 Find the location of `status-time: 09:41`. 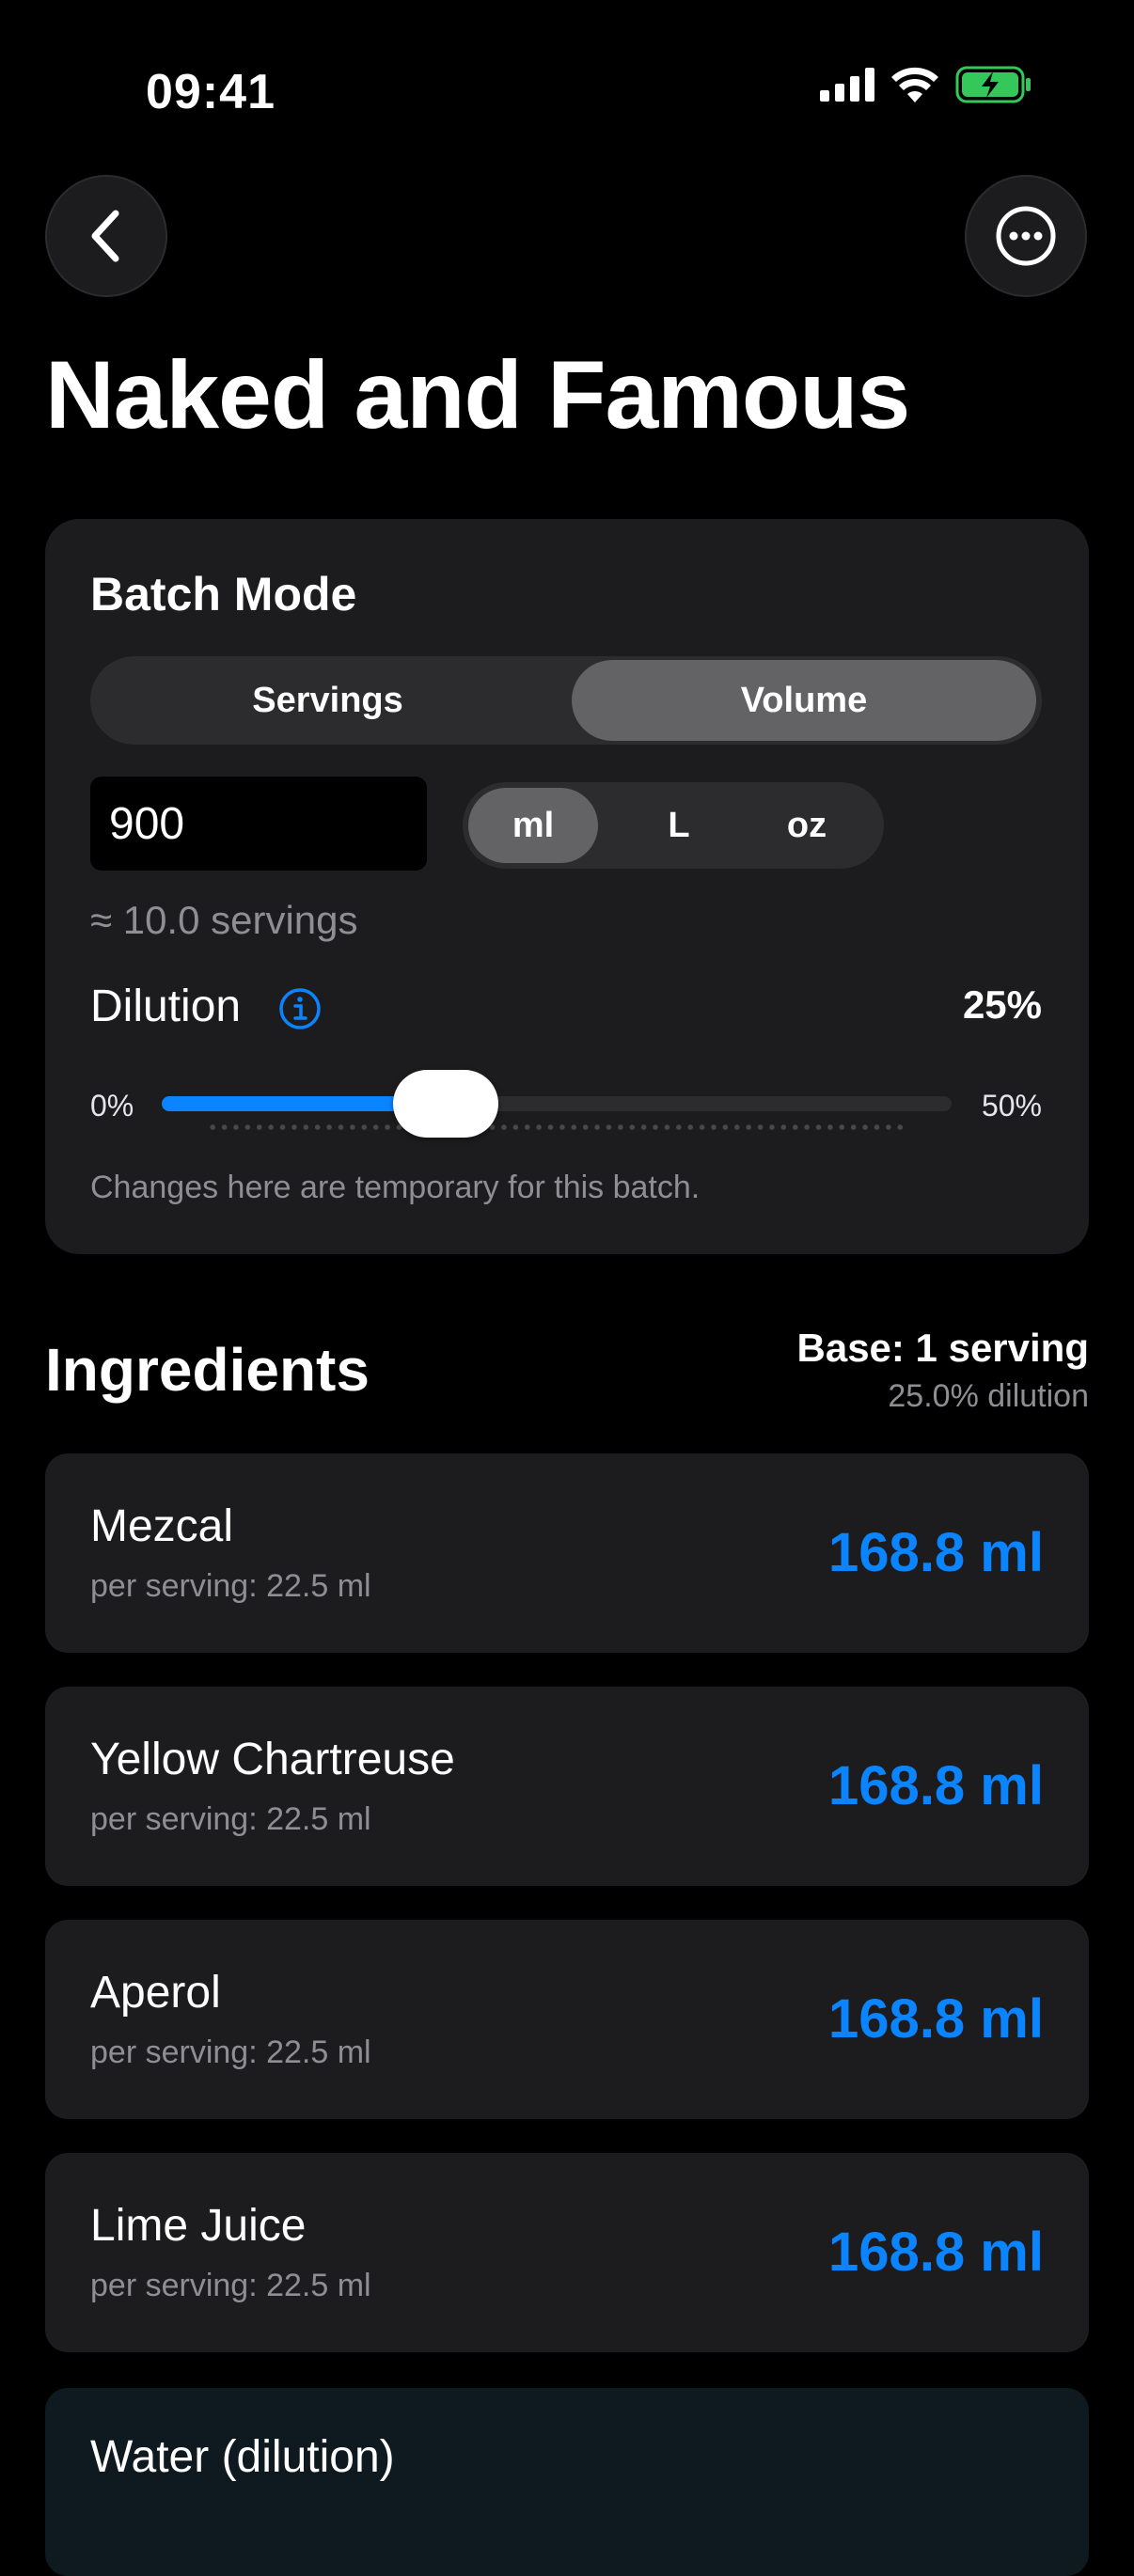

status-time: 09:41 is located at coordinates (211, 92).